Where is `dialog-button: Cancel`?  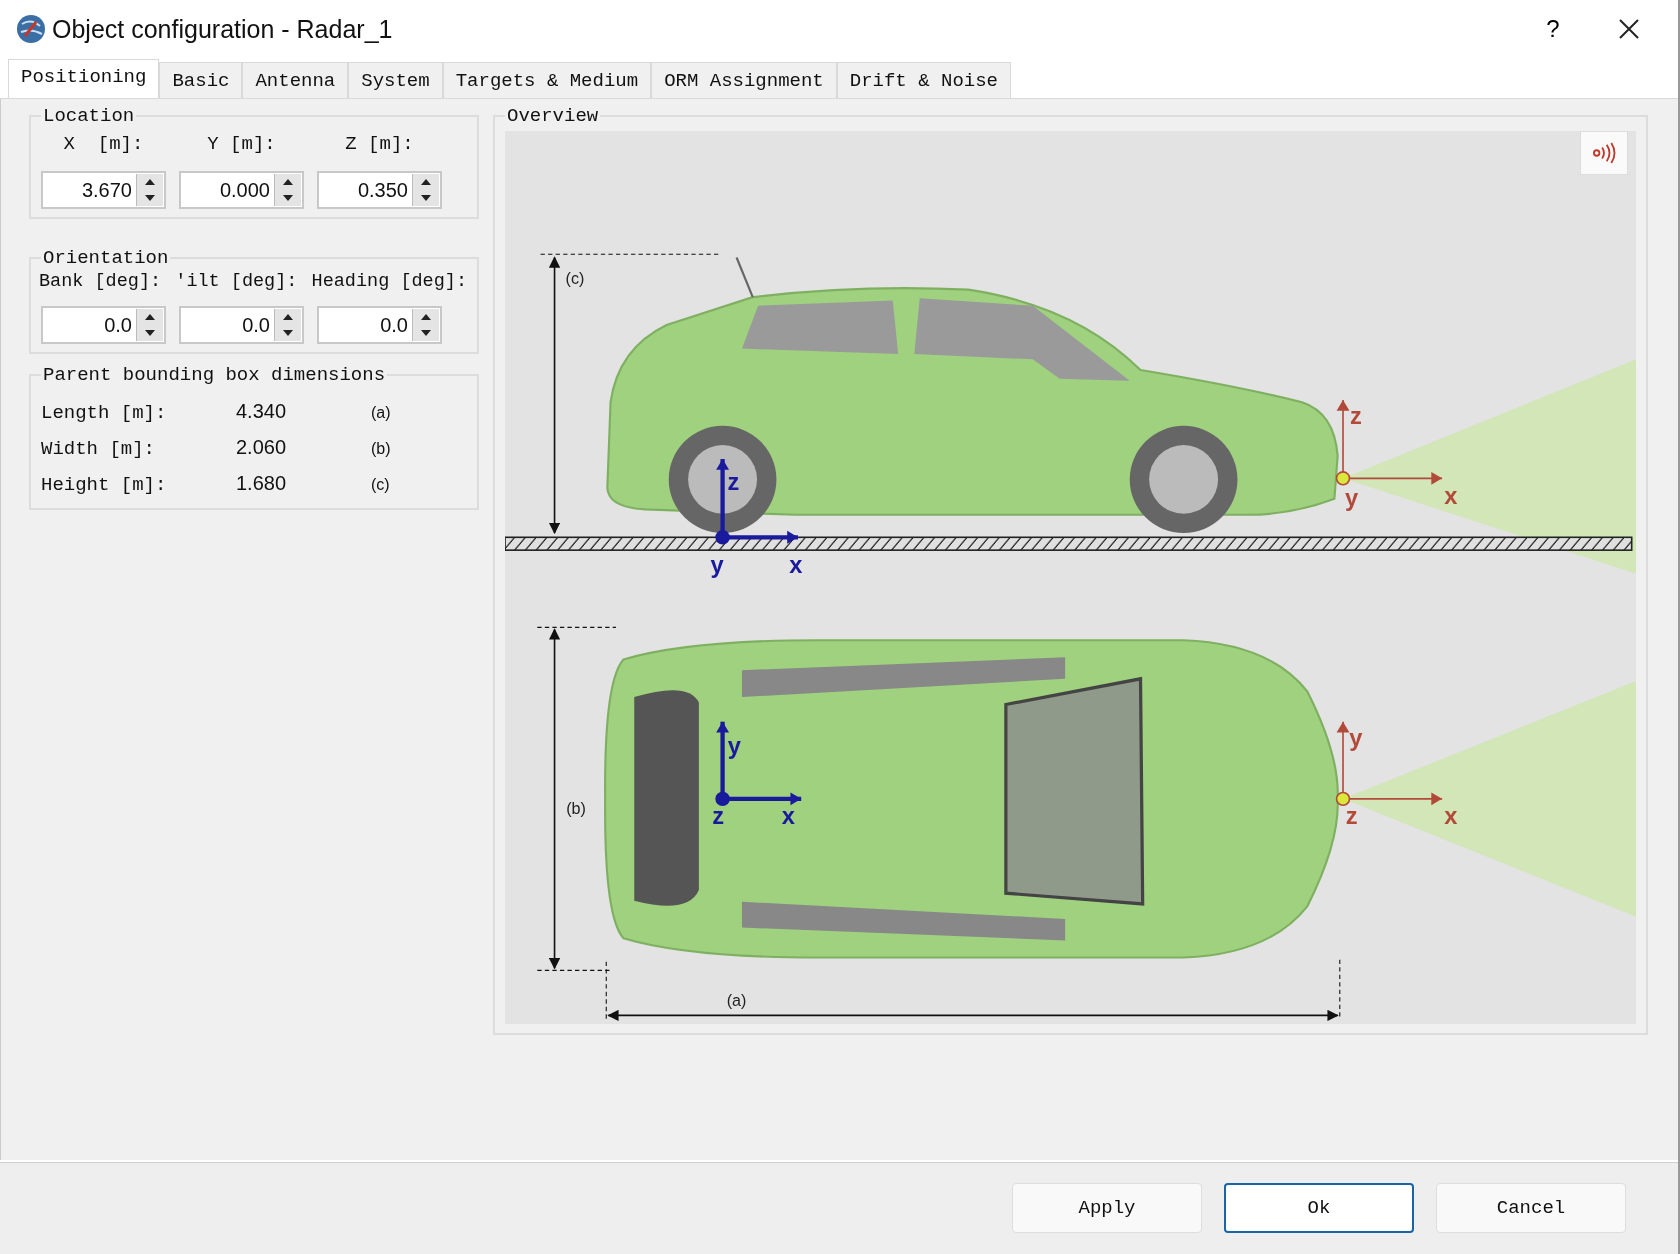 dialog-button: Cancel is located at coordinates (1531, 1208).